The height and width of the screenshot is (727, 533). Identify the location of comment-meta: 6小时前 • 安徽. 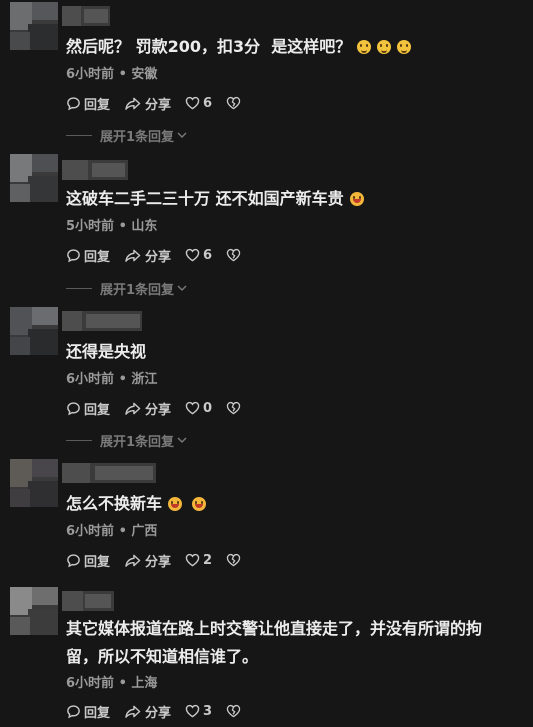
(112, 74).